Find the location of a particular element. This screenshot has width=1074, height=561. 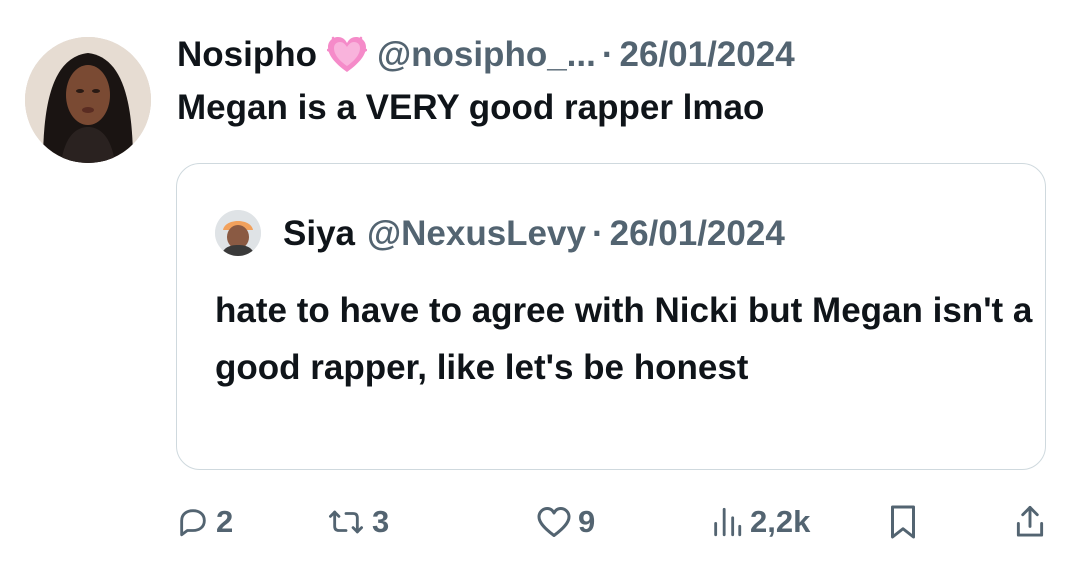

views-button: 2,2k is located at coordinates (760, 522).